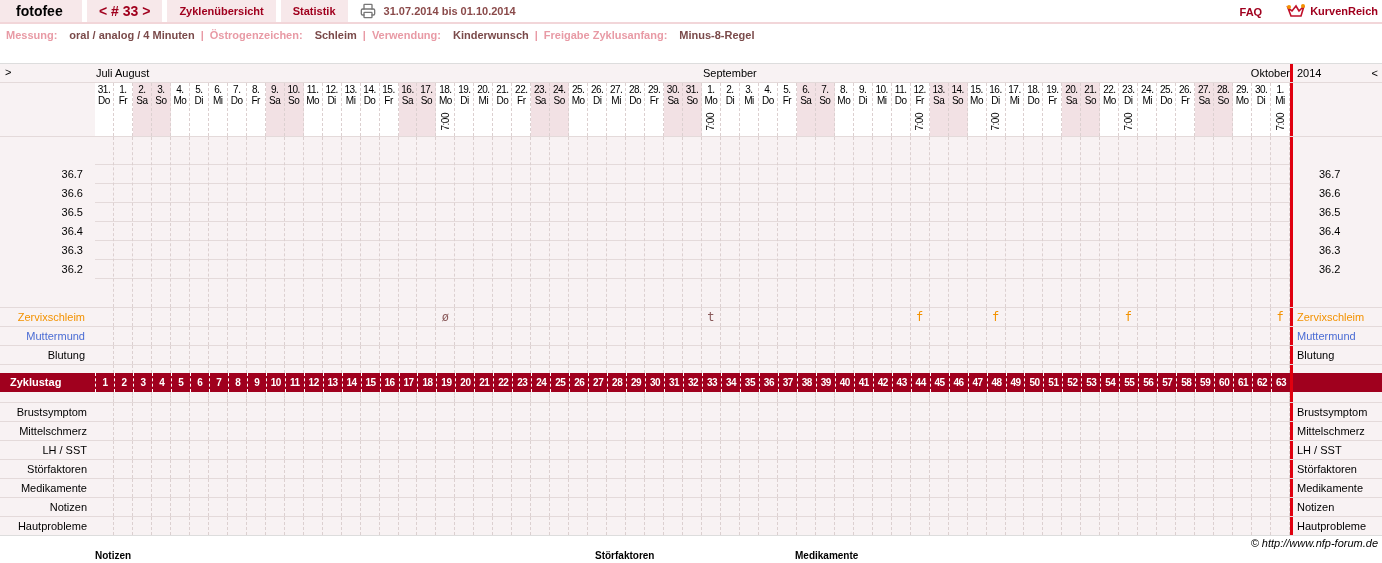 The width and height of the screenshot is (1382, 563). I want to click on copyright-text: © http://www.nfp-forum.de, so click(1314, 543).